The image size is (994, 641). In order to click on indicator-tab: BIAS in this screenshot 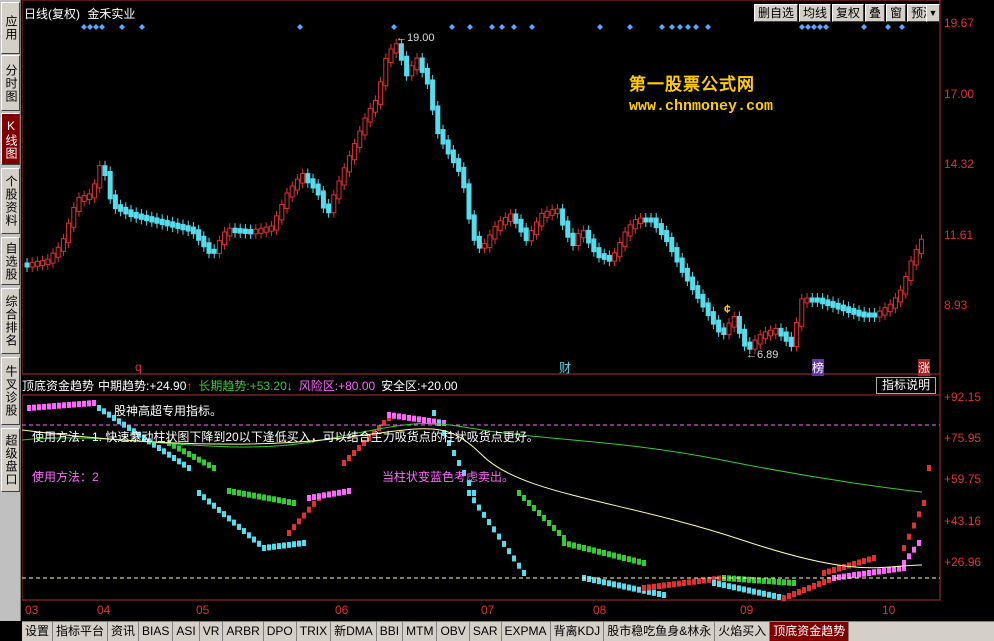, I will do `click(156, 631)`.